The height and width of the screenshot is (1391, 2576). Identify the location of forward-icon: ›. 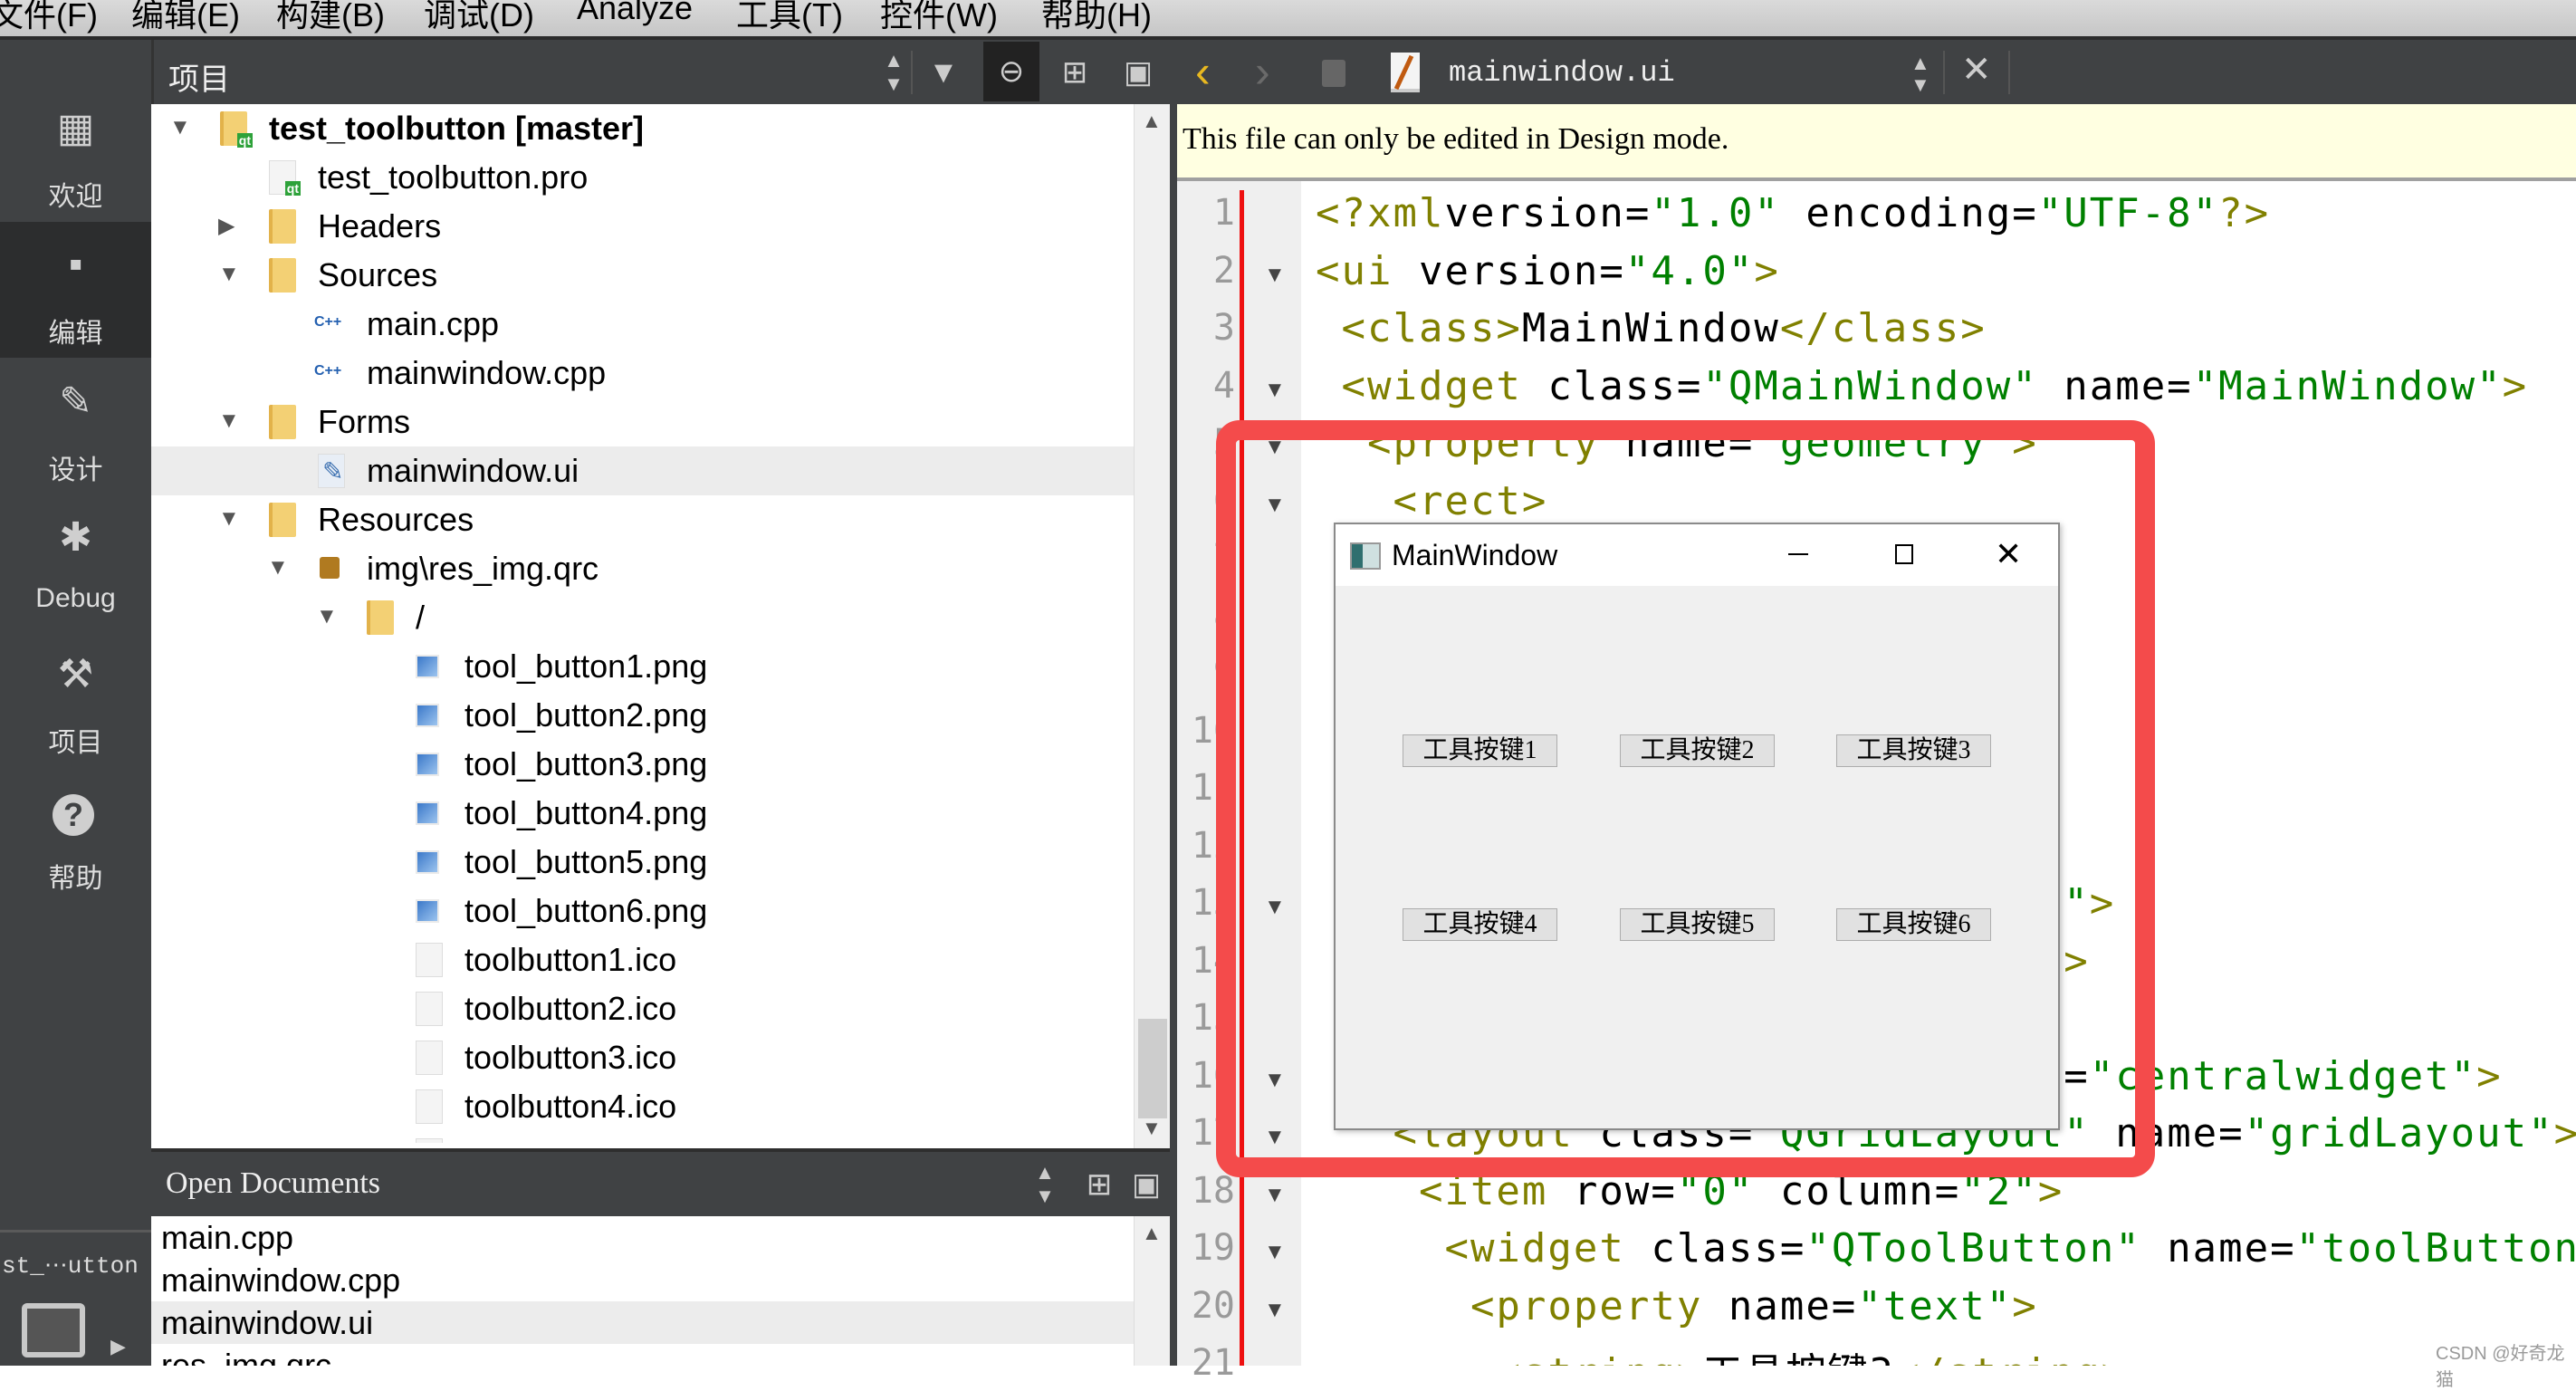
(1262, 71).